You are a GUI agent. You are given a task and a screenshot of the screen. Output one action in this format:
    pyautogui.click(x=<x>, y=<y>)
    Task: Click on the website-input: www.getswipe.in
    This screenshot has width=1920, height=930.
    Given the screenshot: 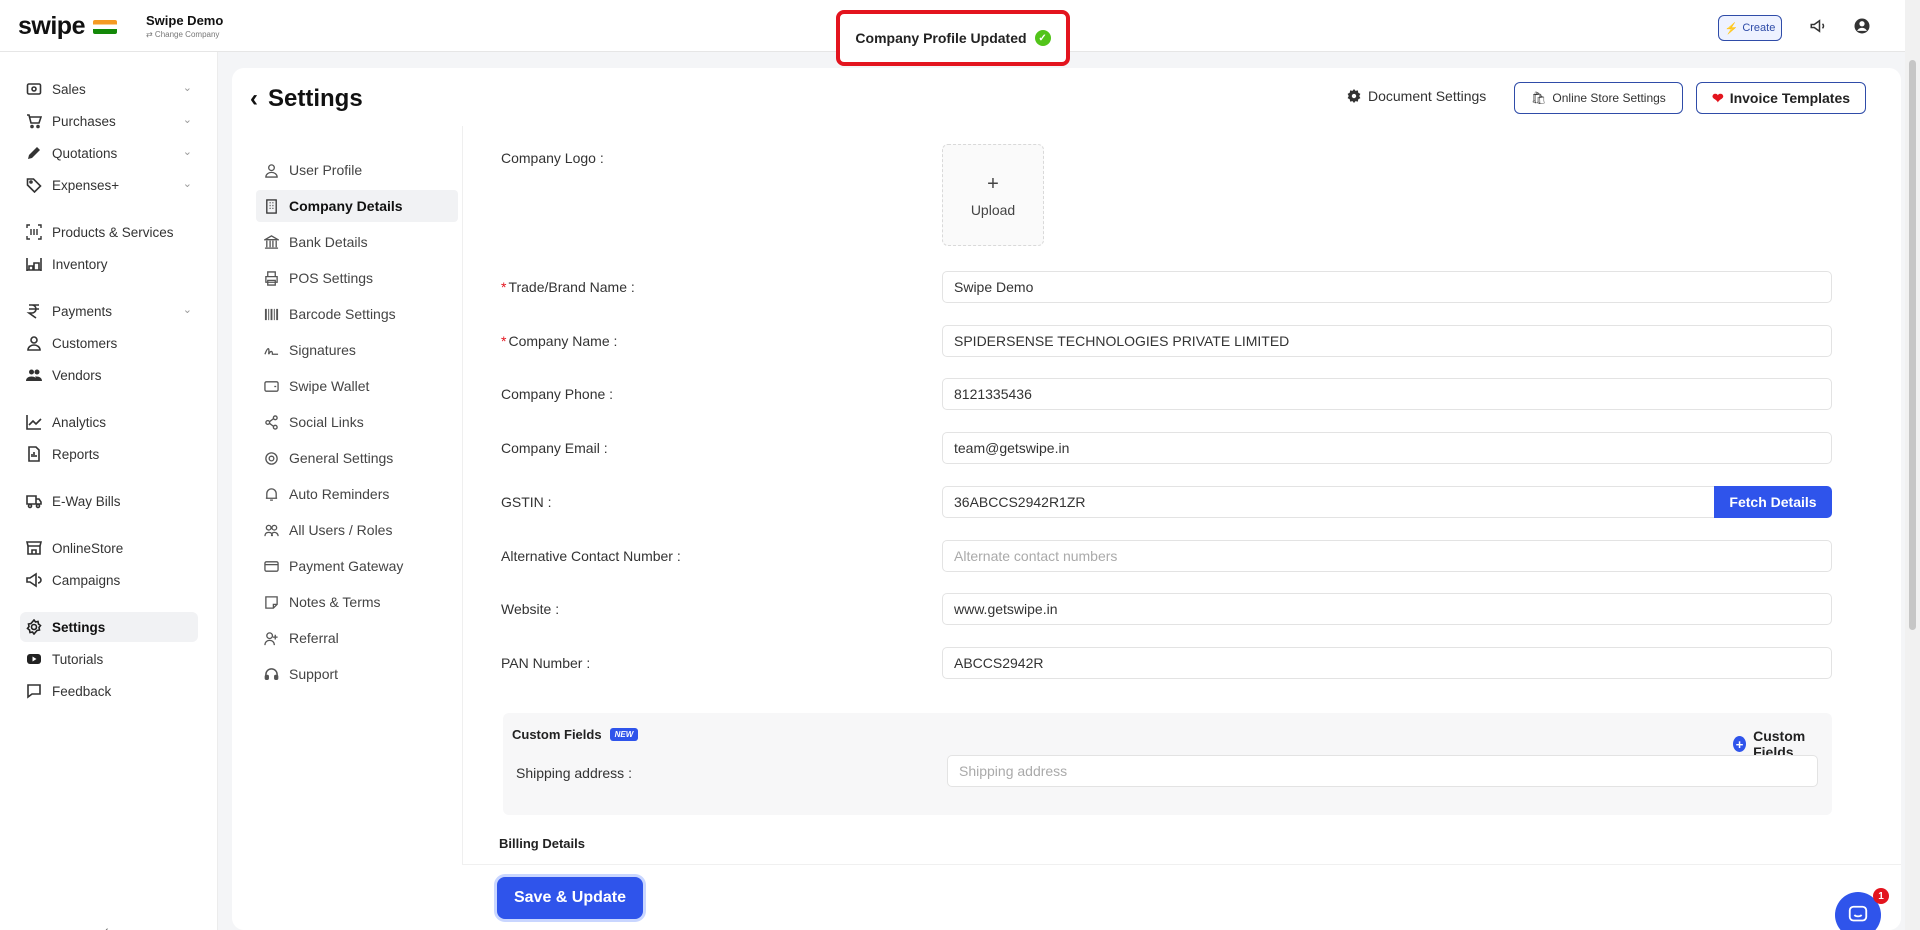 What is the action you would take?
    pyautogui.click(x=1387, y=609)
    